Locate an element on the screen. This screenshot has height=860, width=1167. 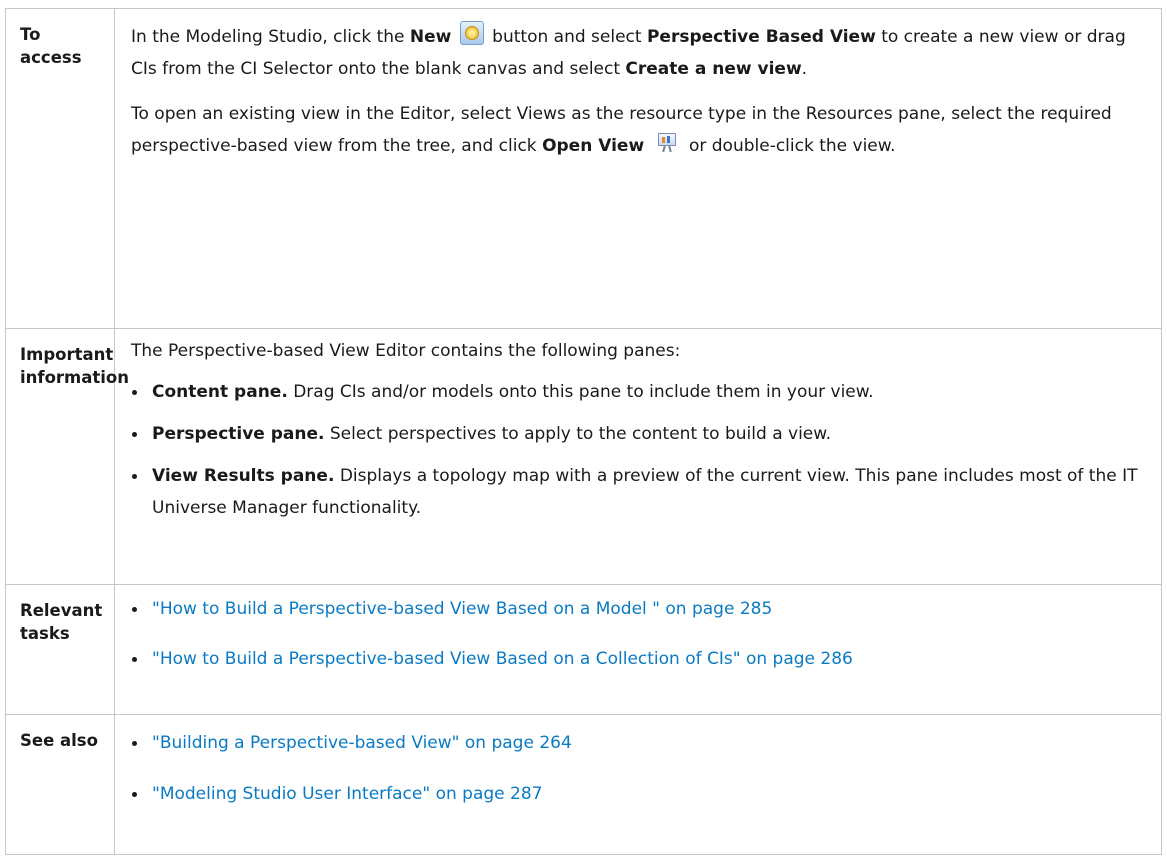
row-label-important-information: Important information is located at coordinates (67, 456).